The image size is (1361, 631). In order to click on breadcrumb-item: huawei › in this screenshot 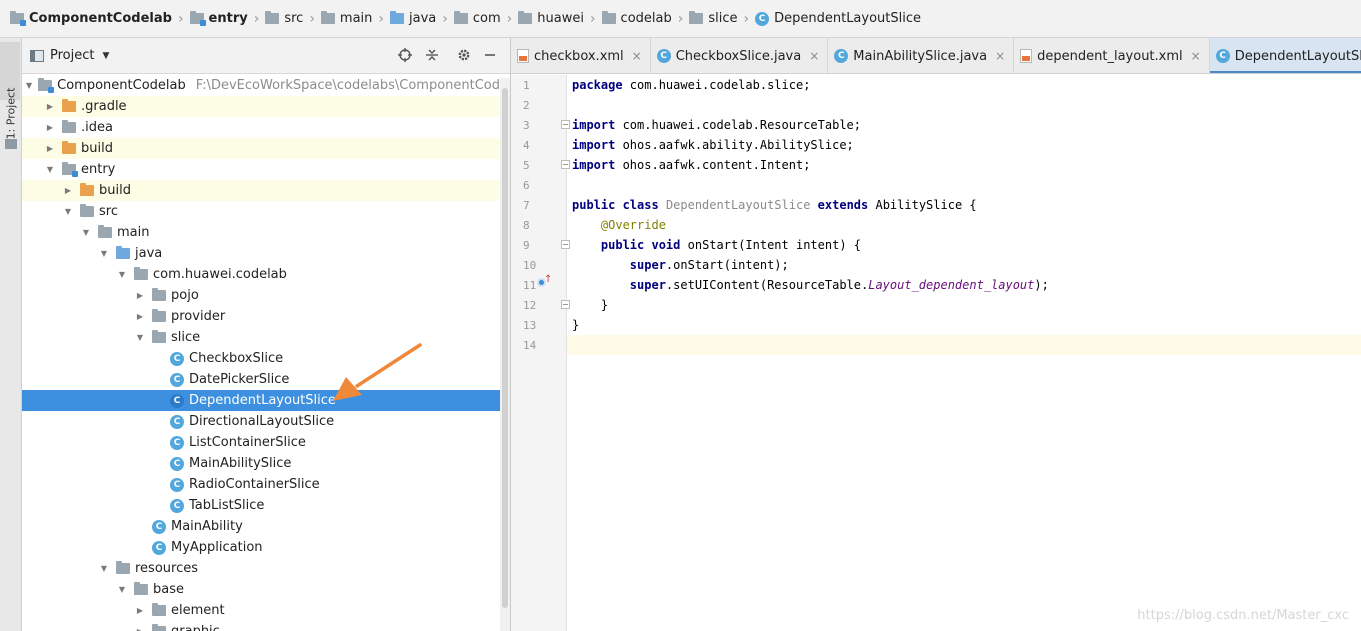, I will do `click(559, 18)`.